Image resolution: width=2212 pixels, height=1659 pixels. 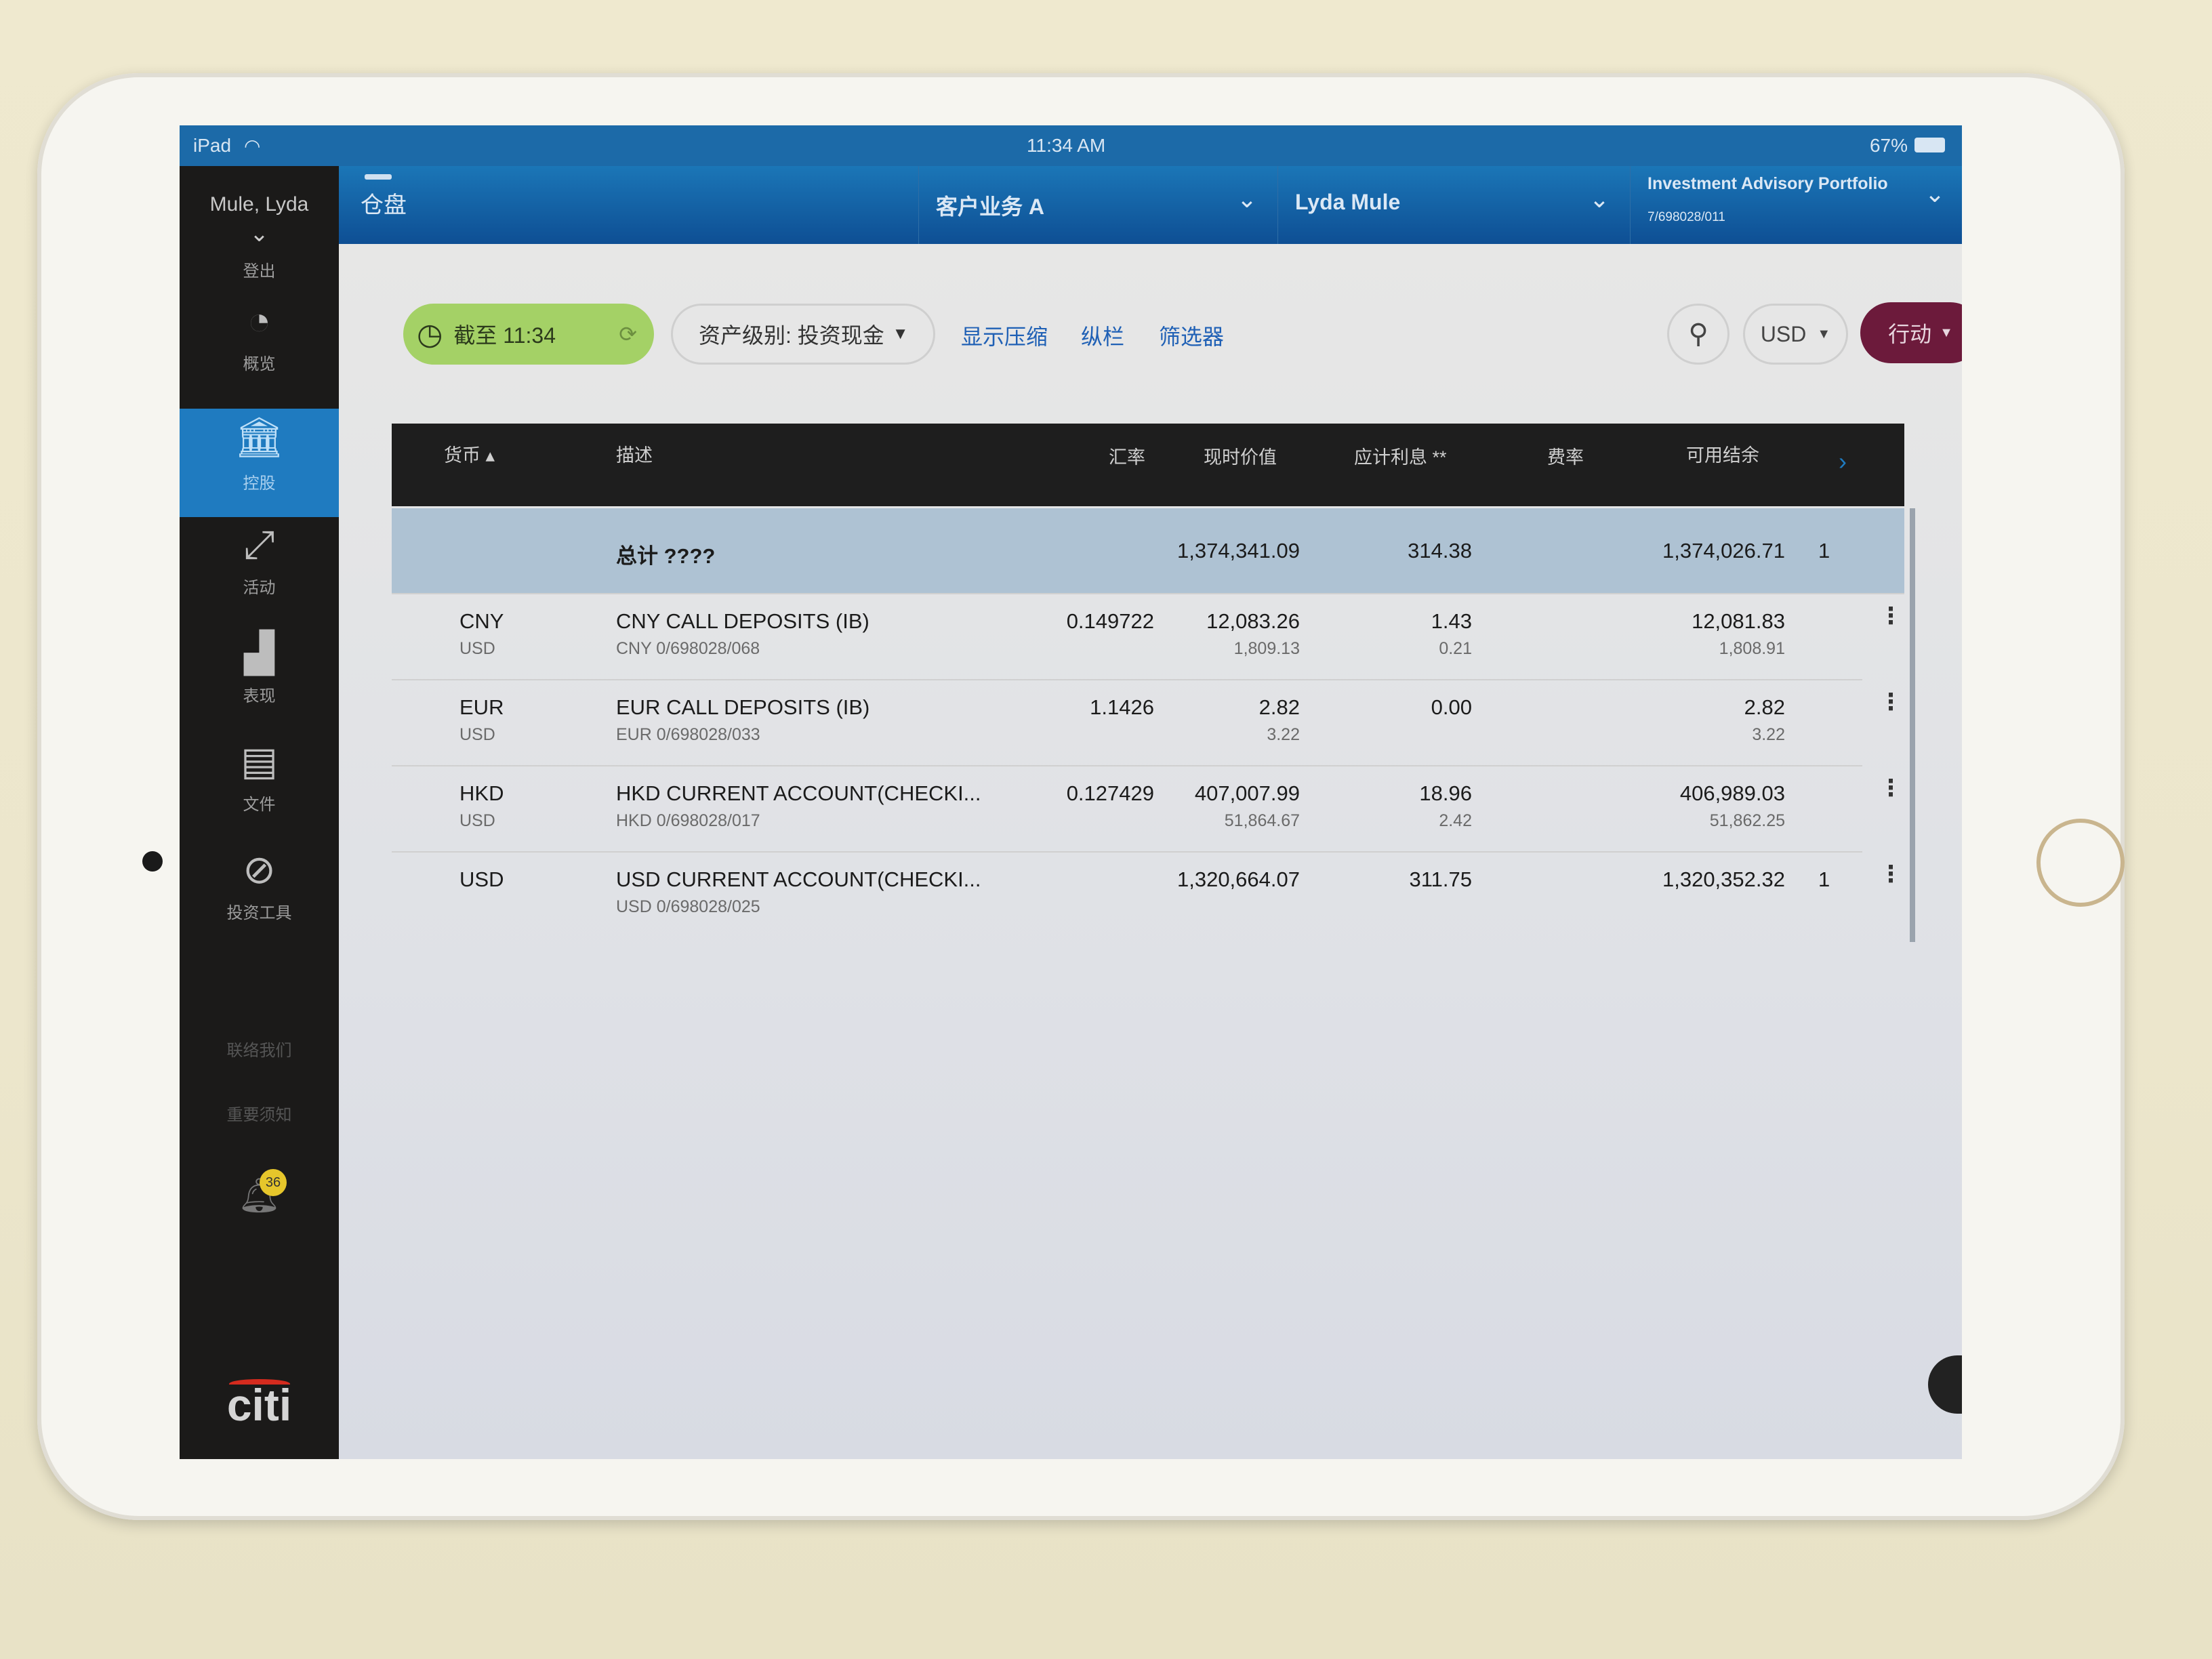 I want to click on user-name: Mule, Lyda, so click(x=259, y=204).